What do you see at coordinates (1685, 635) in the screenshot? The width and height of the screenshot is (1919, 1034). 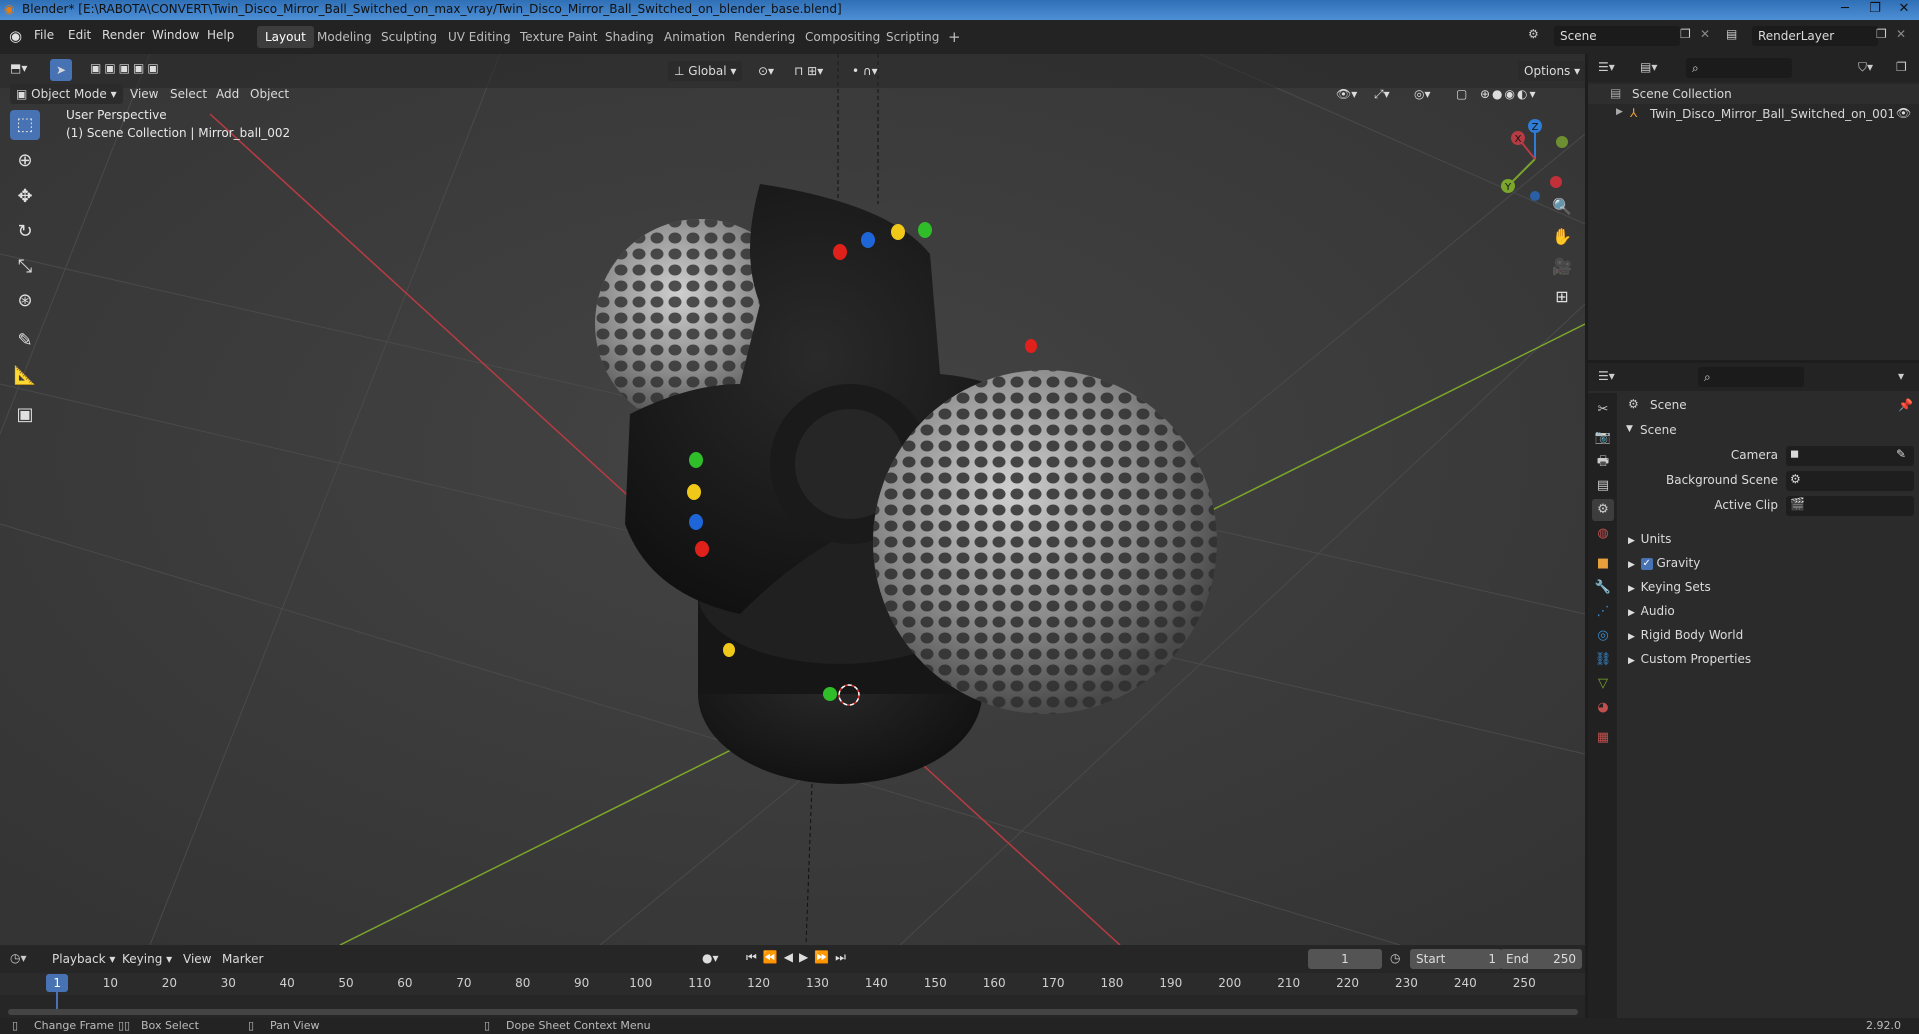 I see `rigid-body-world-section: ▶ Rigid Body World` at bounding box center [1685, 635].